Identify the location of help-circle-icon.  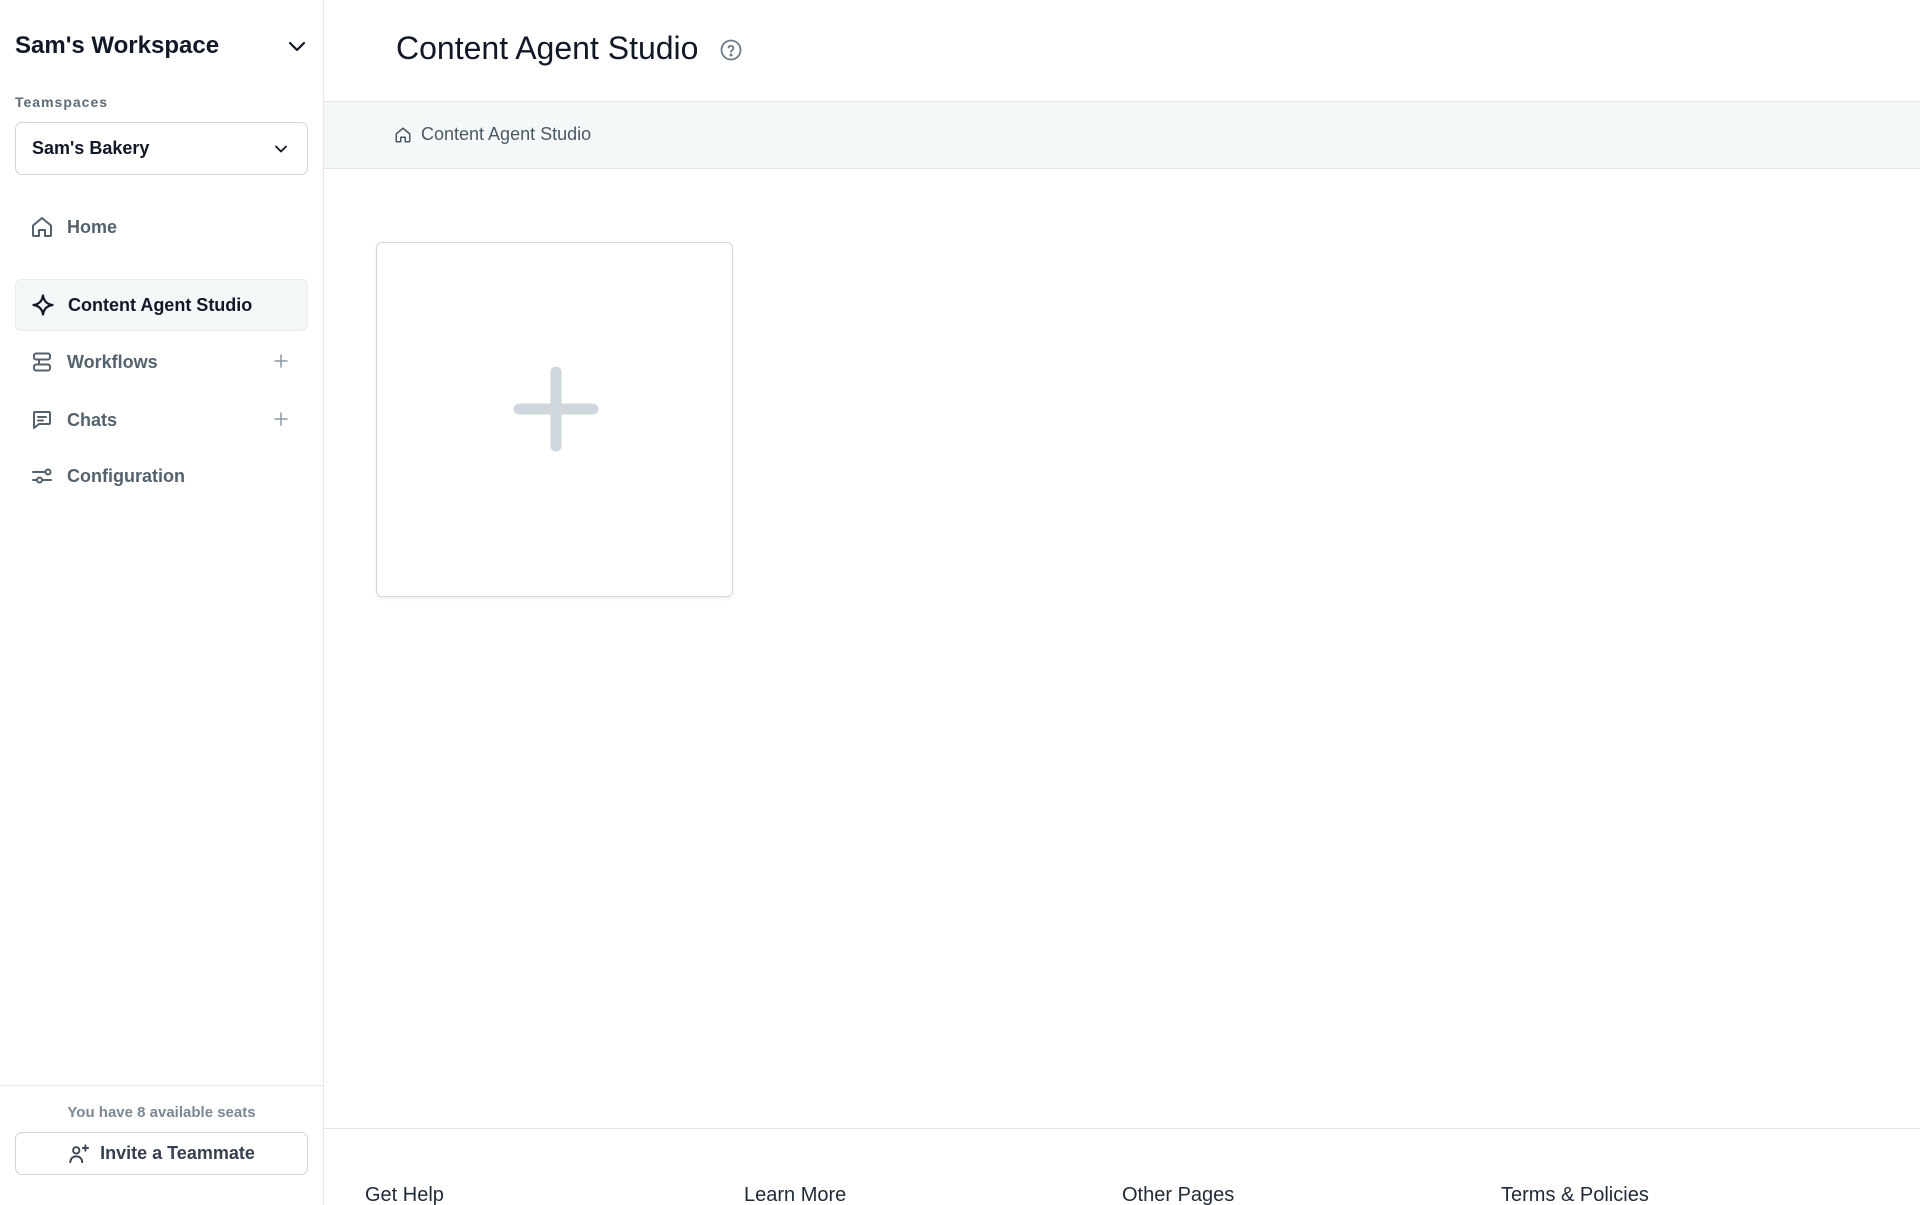
(731, 50).